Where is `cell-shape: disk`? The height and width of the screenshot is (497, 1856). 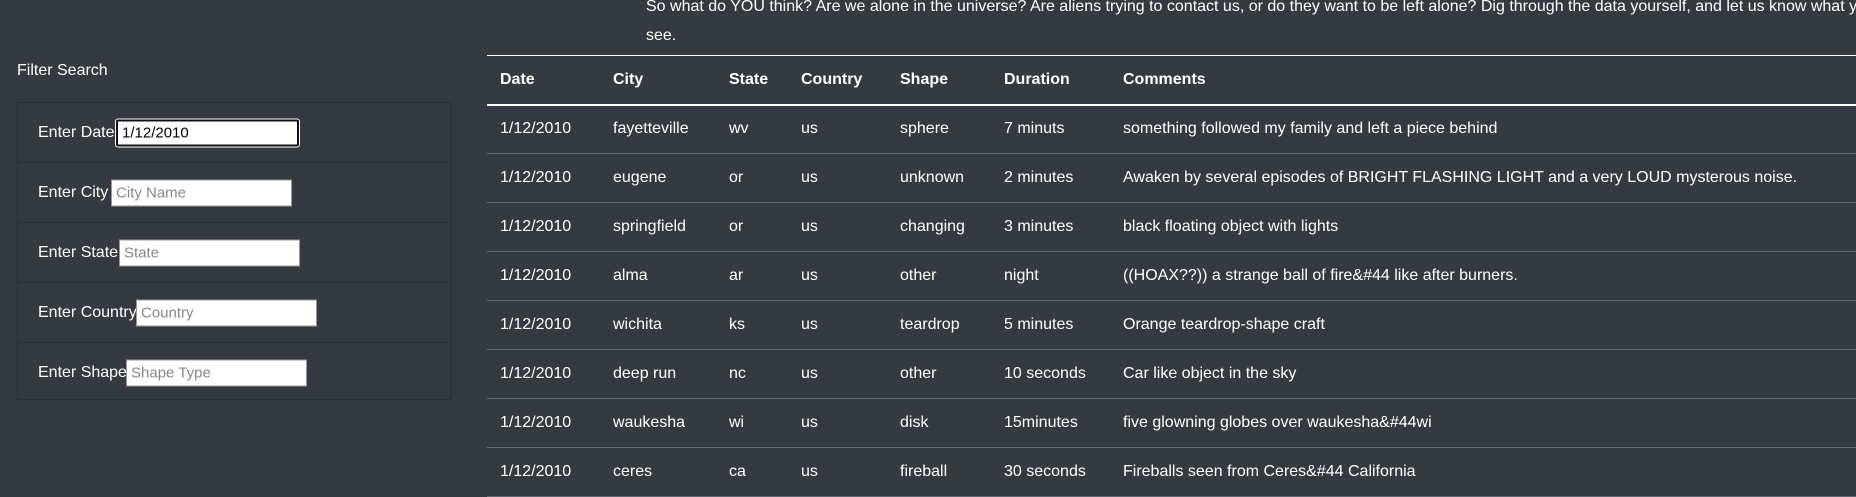
cell-shape: disk is located at coordinates (914, 422).